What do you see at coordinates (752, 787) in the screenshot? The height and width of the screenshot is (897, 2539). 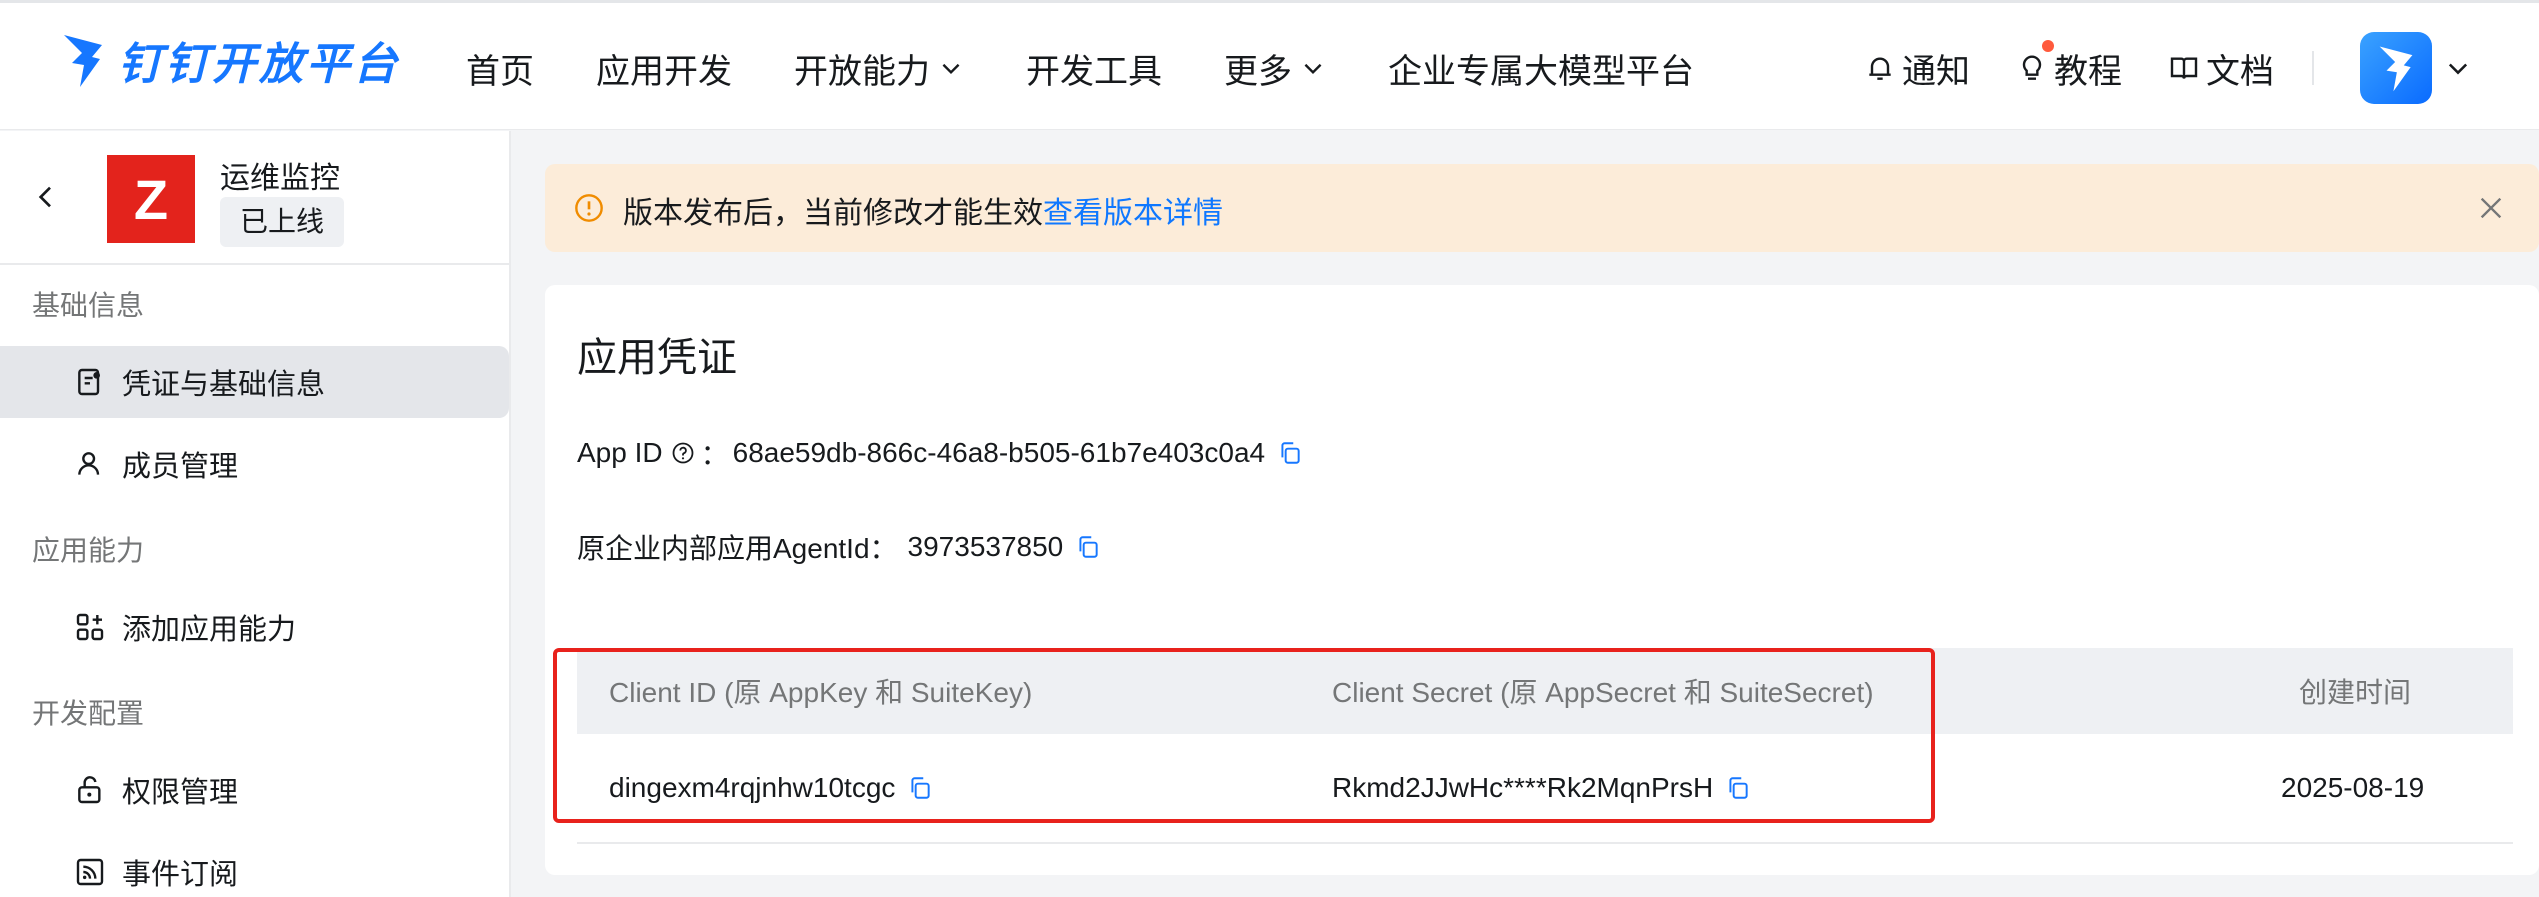 I see `client-id-value: dingexm4rqjnhw10tcgc` at bounding box center [752, 787].